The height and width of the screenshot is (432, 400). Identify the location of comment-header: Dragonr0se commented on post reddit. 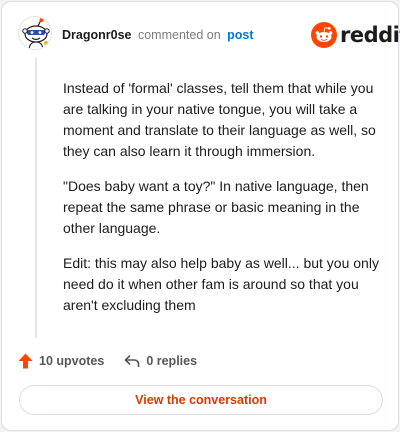
(201, 34).